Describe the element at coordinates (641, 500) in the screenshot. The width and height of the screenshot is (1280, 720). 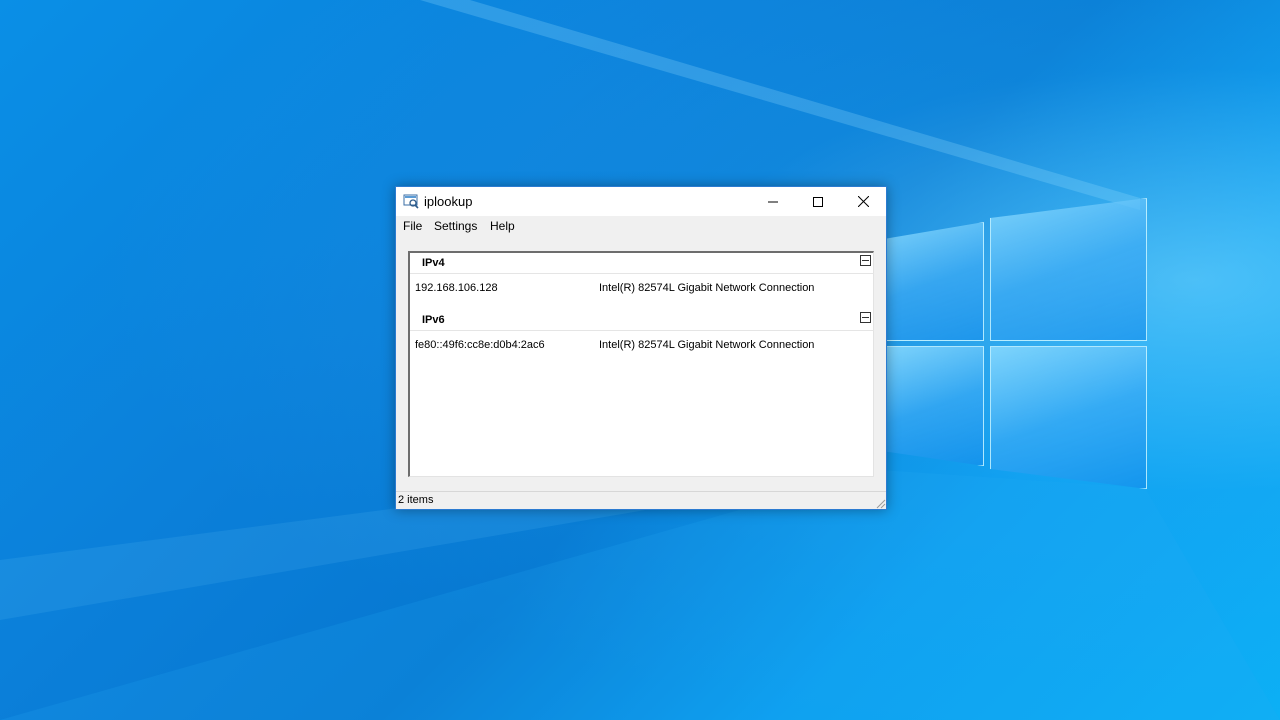
I see `status-bar: 2 items` at that location.